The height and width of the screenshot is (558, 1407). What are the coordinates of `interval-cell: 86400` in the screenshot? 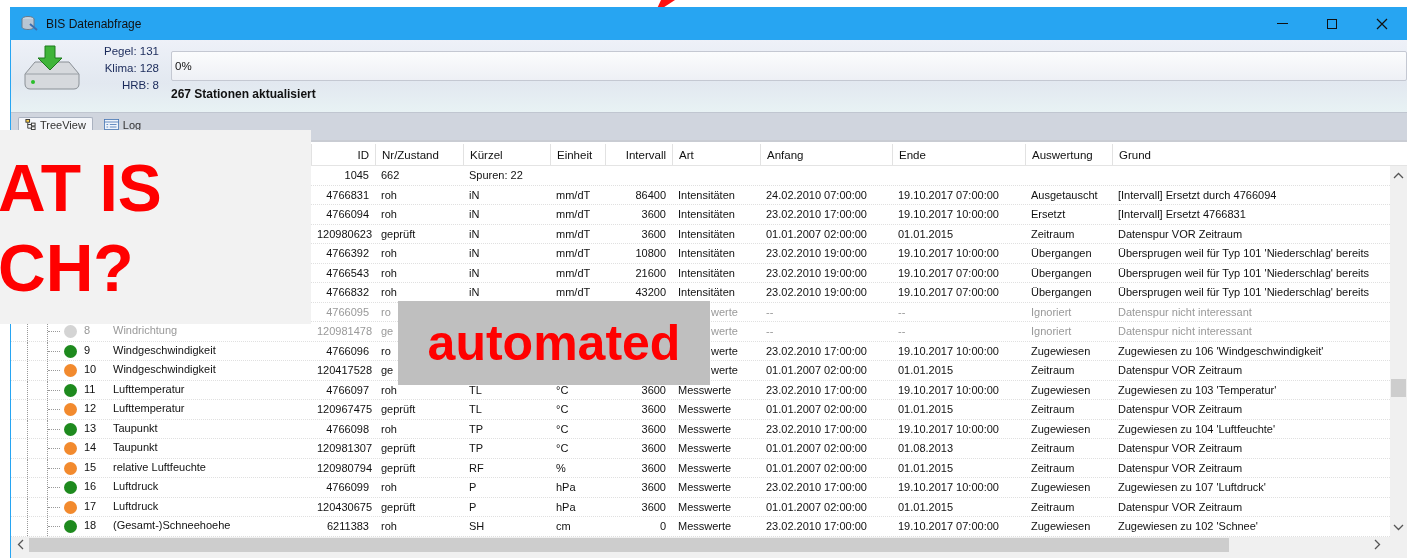 It's located at (650, 194).